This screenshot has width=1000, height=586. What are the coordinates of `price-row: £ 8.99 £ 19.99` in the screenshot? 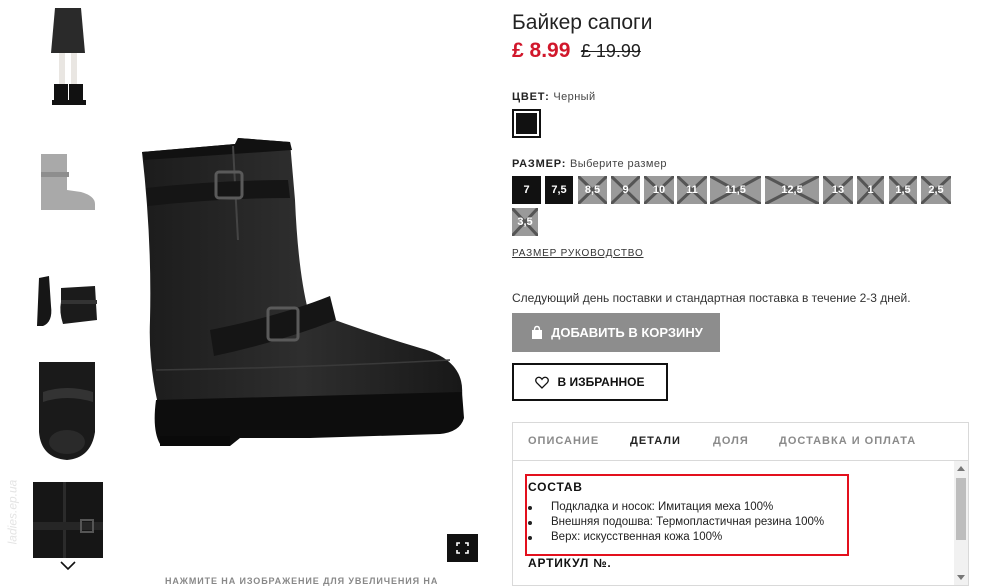 It's located at (576, 51).